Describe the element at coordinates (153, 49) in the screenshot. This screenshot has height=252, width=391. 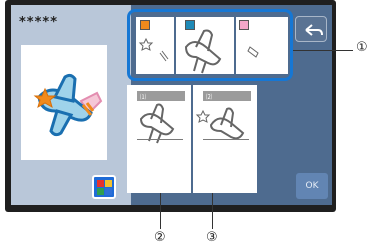
I see `star-part-icon` at that location.